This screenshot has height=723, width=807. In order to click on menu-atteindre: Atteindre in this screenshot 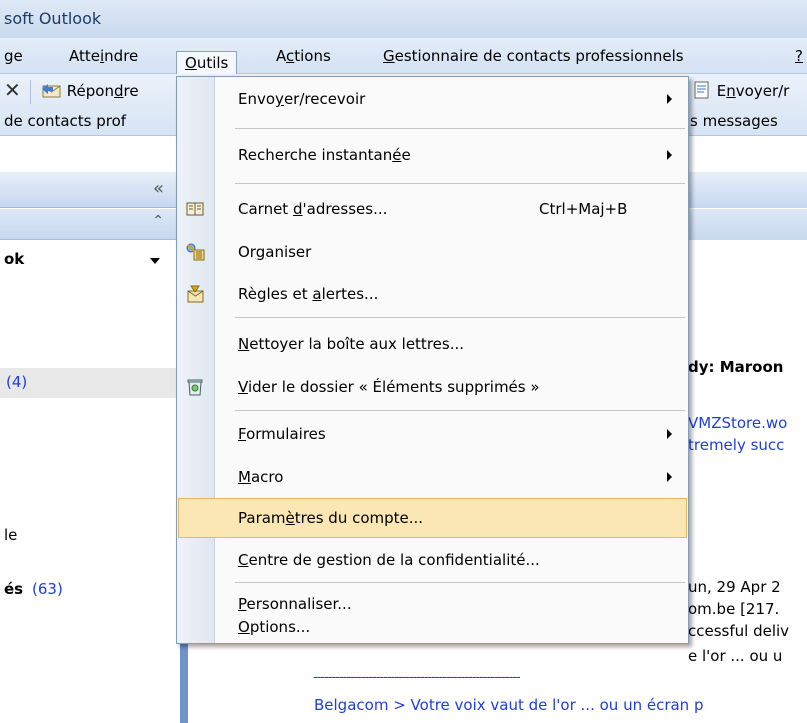, I will do `click(103, 56)`.